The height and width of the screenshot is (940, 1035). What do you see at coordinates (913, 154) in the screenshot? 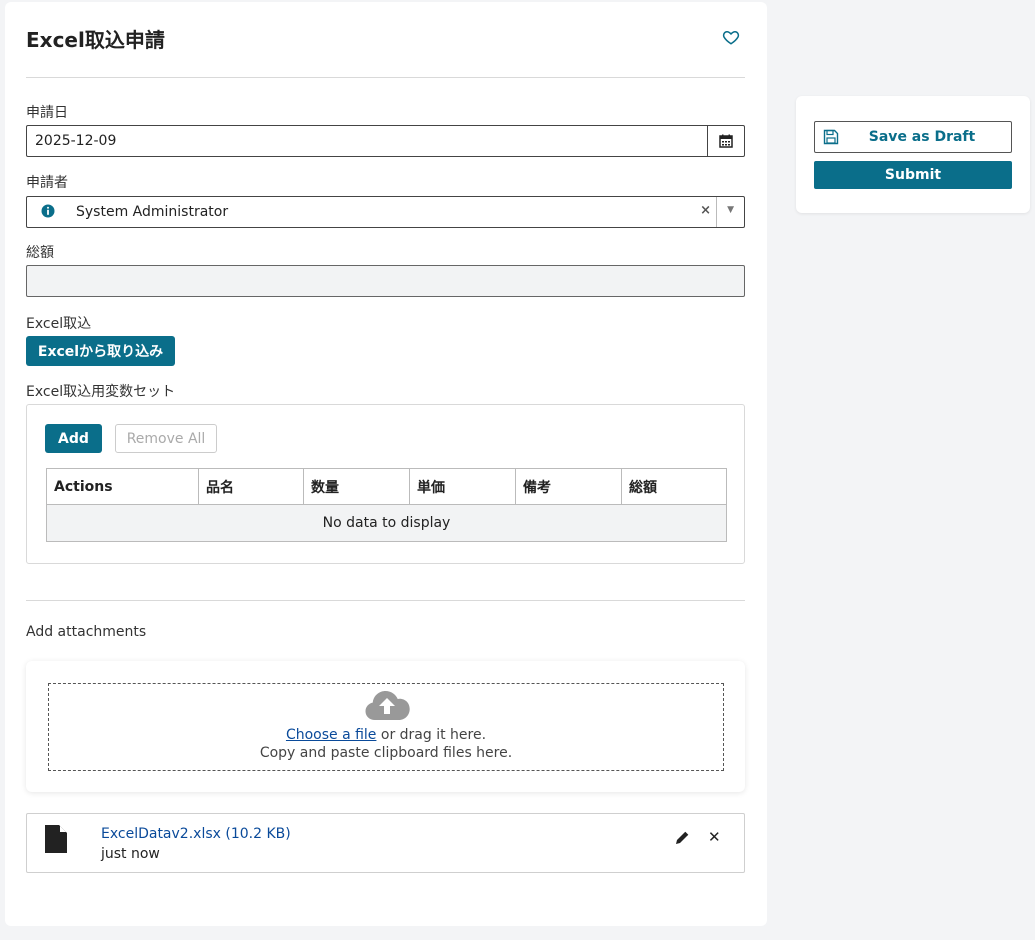
I see `actions-card: Save as Draft Submit` at bounding box center [913, 154].